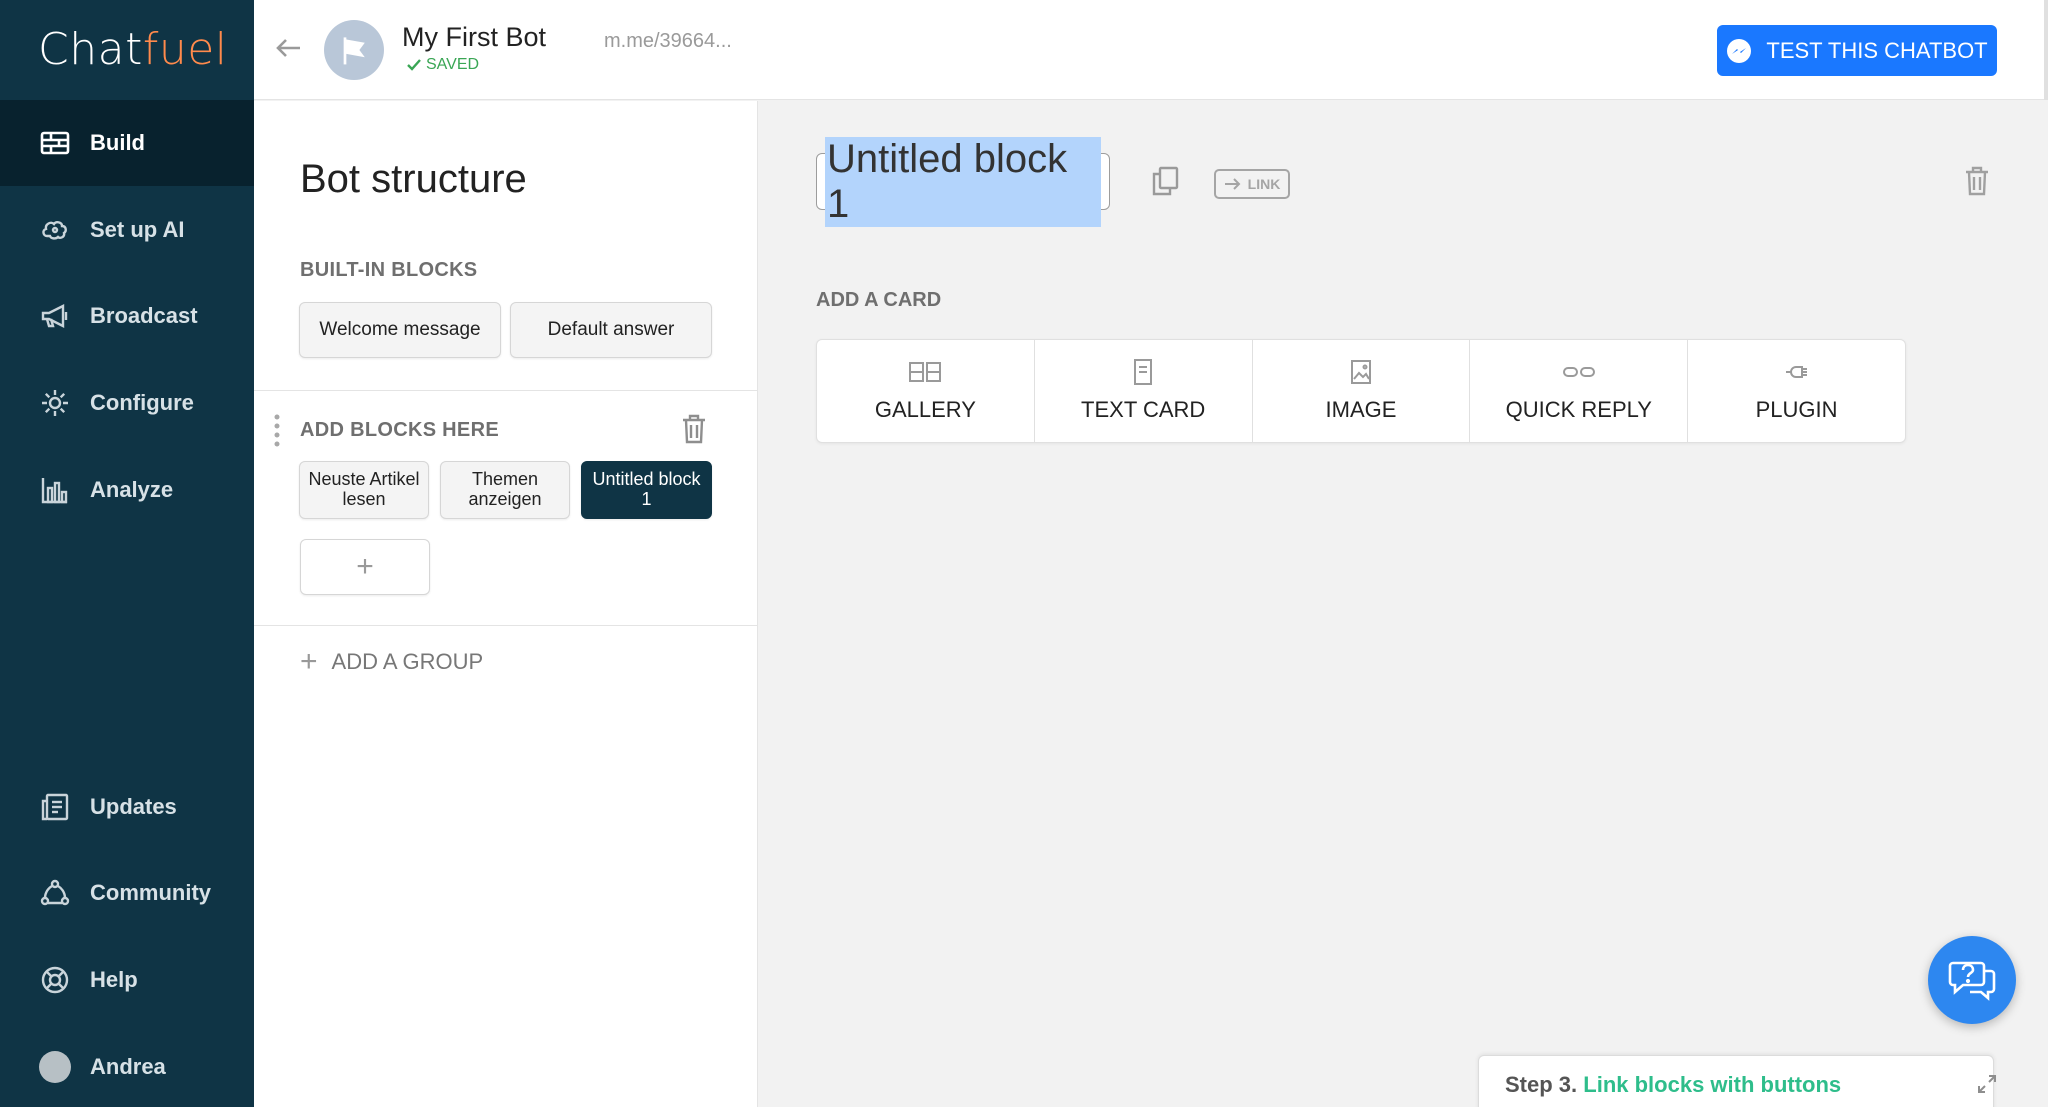  I want to click on block-neuste-artikel: Neuste Artikel lesen, so click(364, 490).